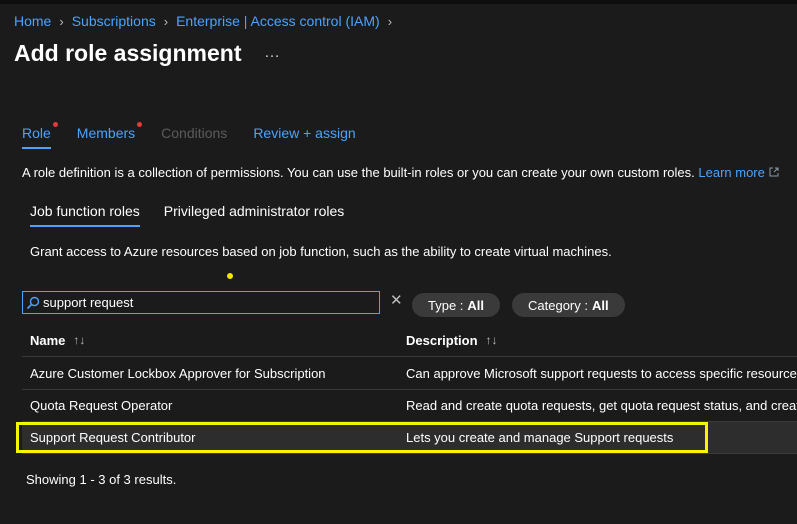 The image size is (797, 524). What do you see at coordinates (476, 305) in the screenshot?
I see `type-filter-value: All` at bounding box center [476, 305].